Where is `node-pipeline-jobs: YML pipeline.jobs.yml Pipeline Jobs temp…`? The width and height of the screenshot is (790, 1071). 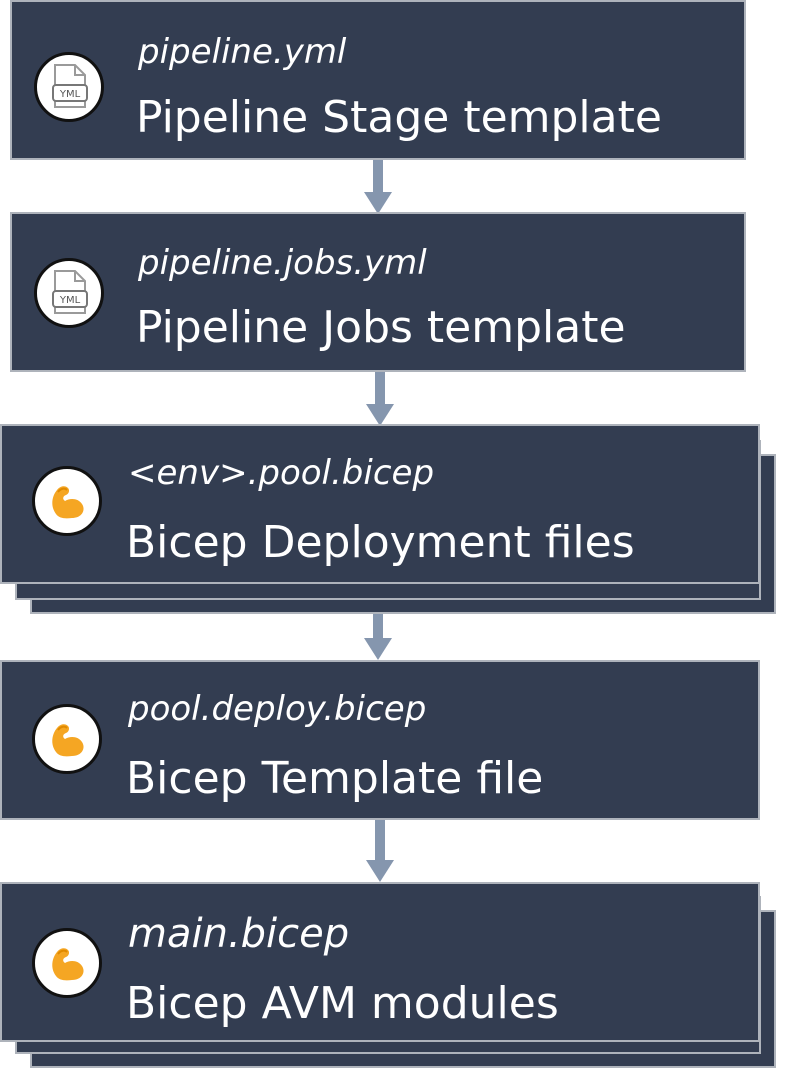 node-pipeline-jobs: YML pipeline.jobs.yml Pipeline Jobs temp… is located at coordinates (378, 292).